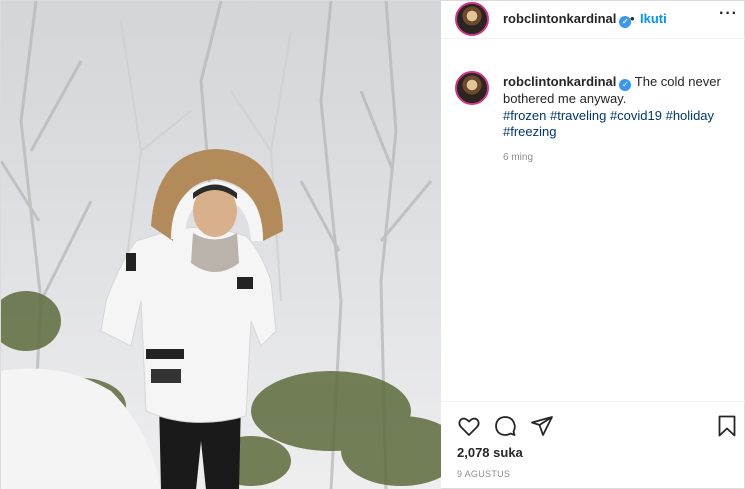 This screenshot has width=745, height=489. I want to click on post-header: robclintonkardinal ✓ • Ikuti ···, so click(593, 20).